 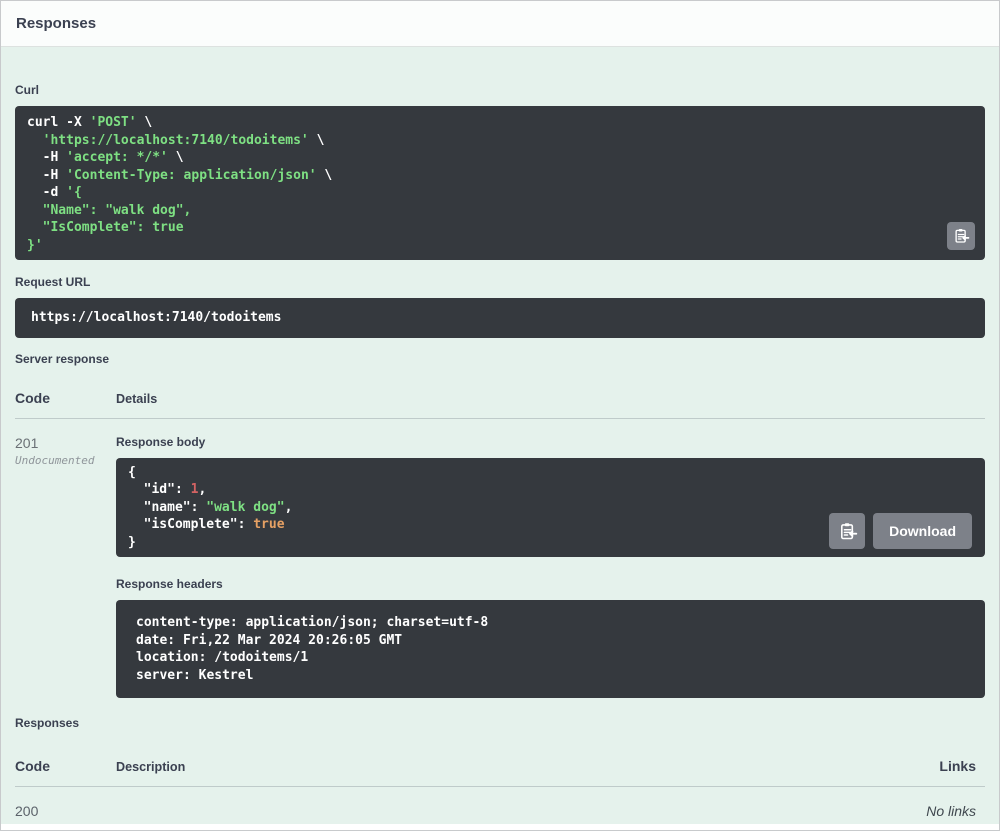 What do you see at coordinates (922, 531) in the screenshot?
I see `download-button: Download` at bounding box center [922, 531].